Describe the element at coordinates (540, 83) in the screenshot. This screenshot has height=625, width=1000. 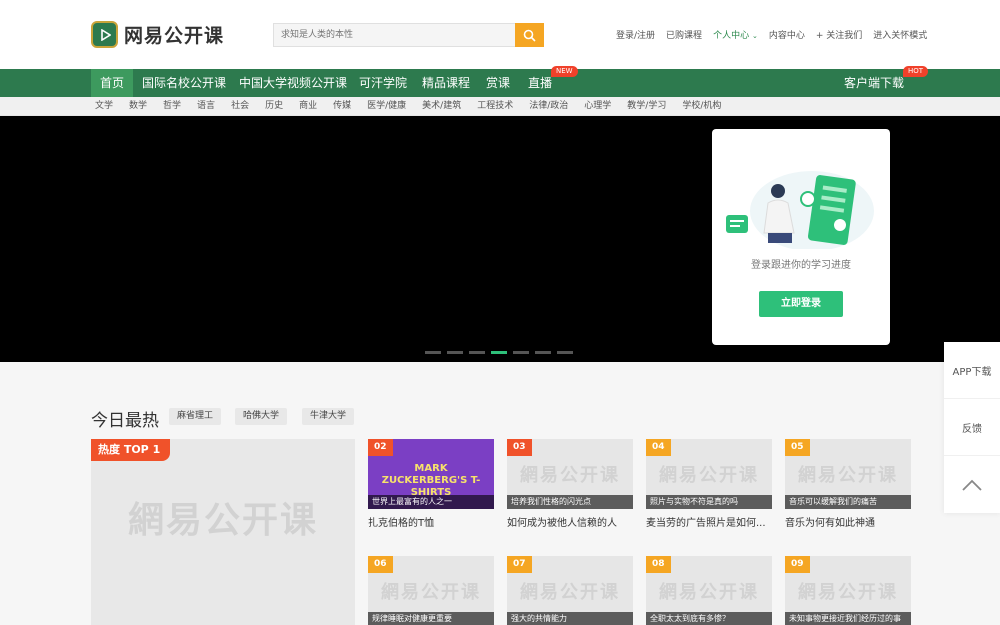
I see `nav-item-live: 直播` at that location.